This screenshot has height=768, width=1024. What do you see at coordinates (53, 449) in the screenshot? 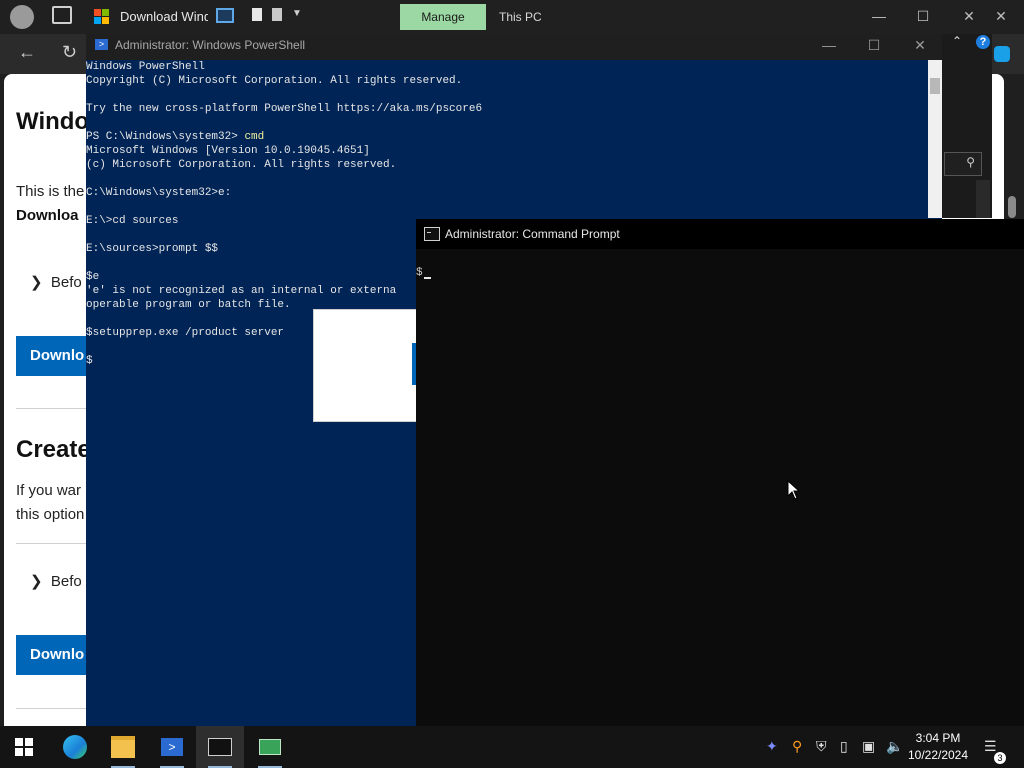
I see `page-heading-create: Create` at bounding box center [53, 449].